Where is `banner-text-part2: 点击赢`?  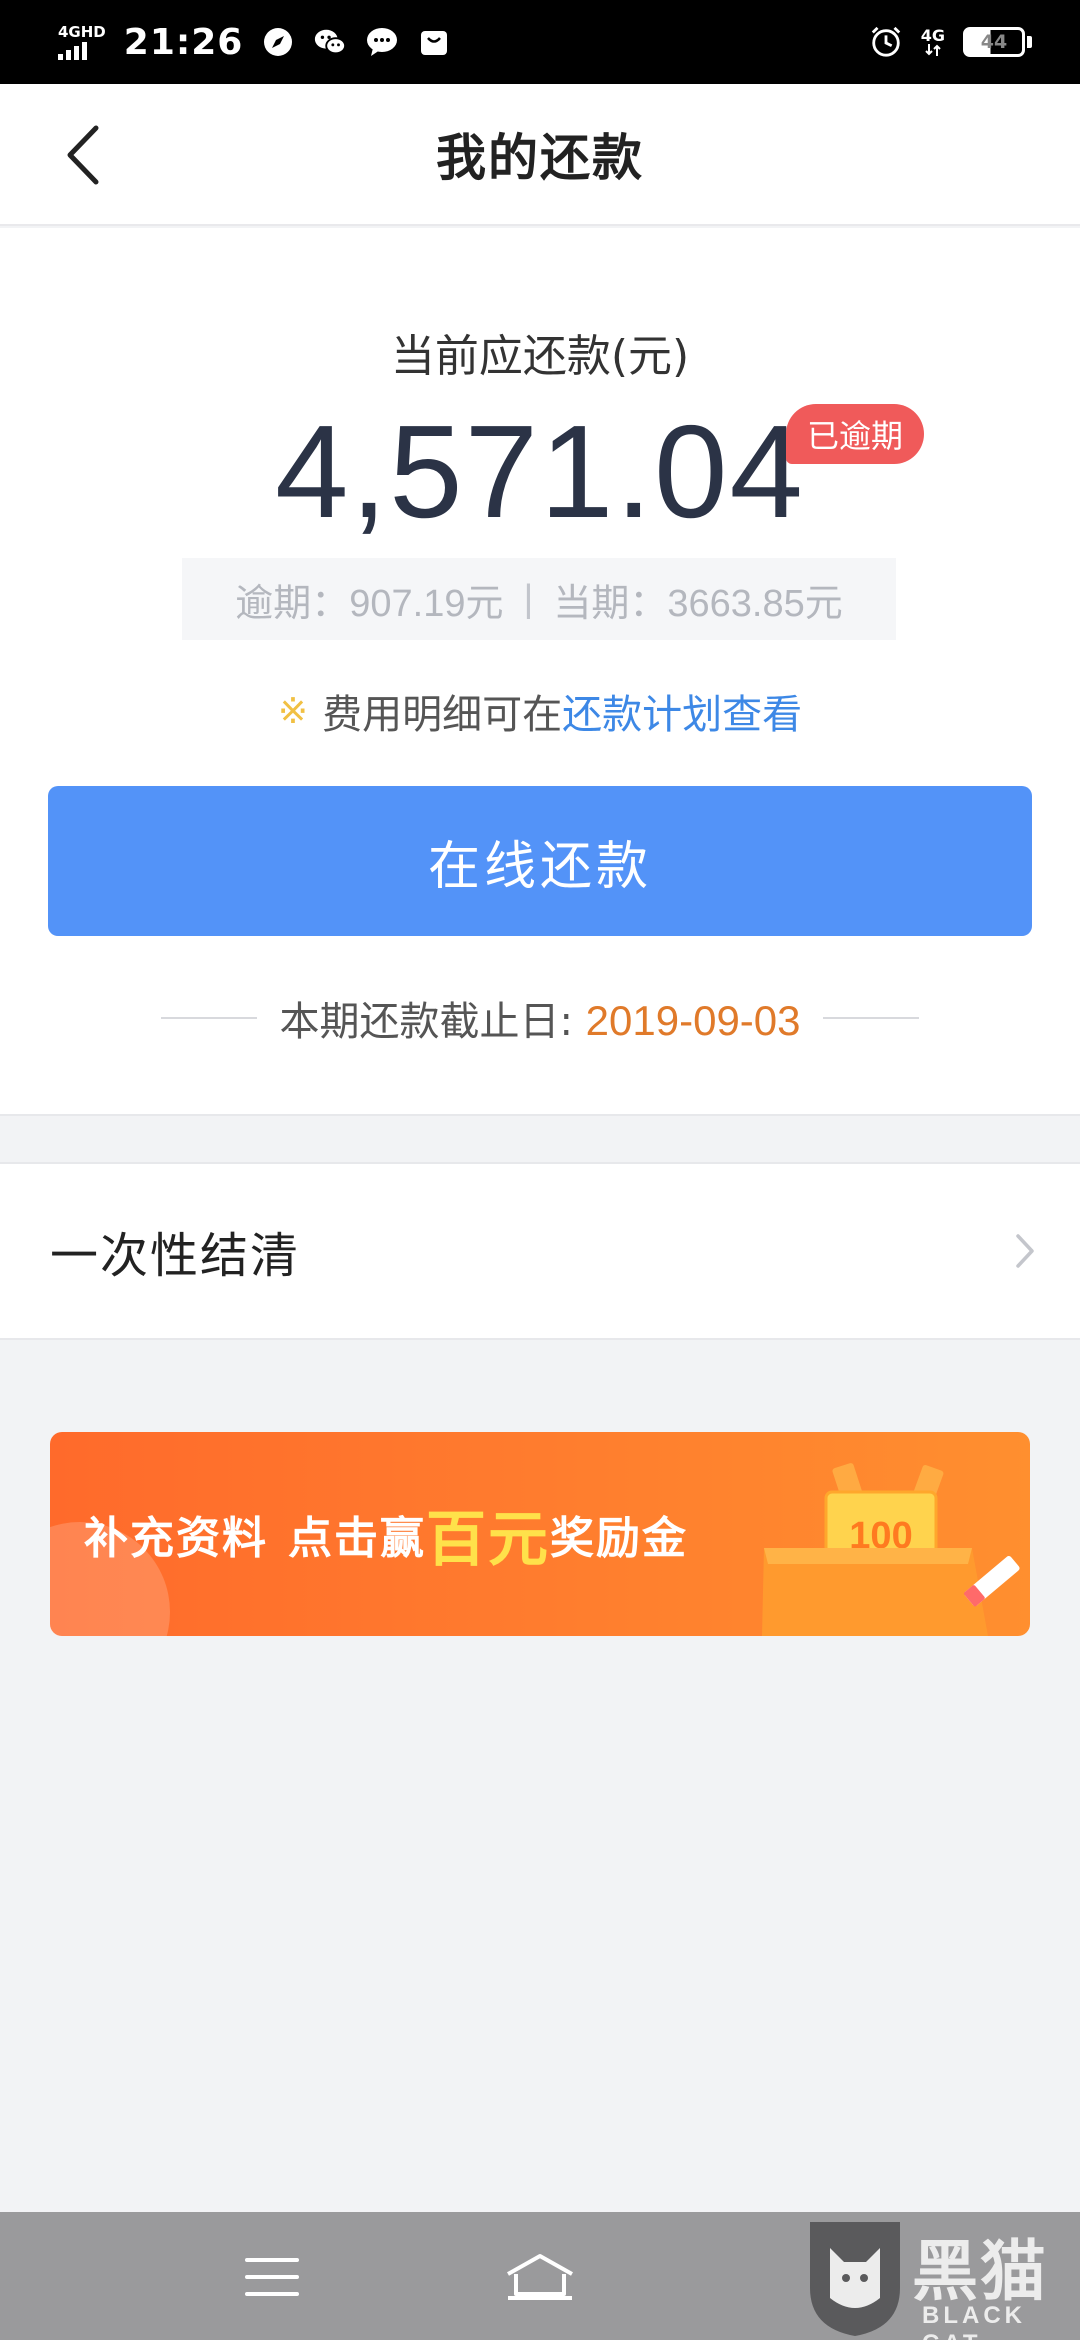 banner-text-part2: 点击赢 is located at coordinates (357, 1538).